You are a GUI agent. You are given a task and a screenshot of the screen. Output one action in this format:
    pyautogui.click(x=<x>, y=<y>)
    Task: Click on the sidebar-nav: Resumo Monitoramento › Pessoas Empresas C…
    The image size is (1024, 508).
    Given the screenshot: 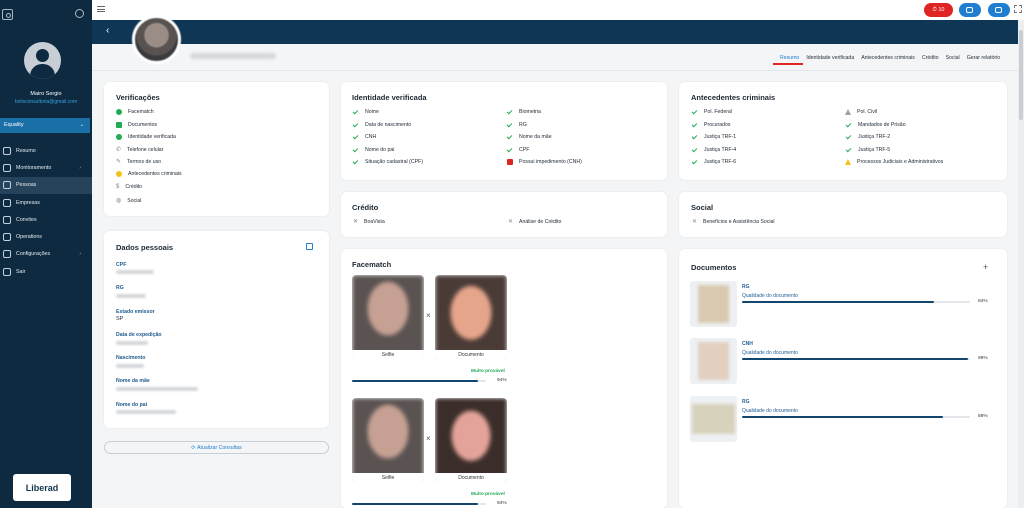 What is the action you would take?
    pyautogui.click(x=46, y=211)
    